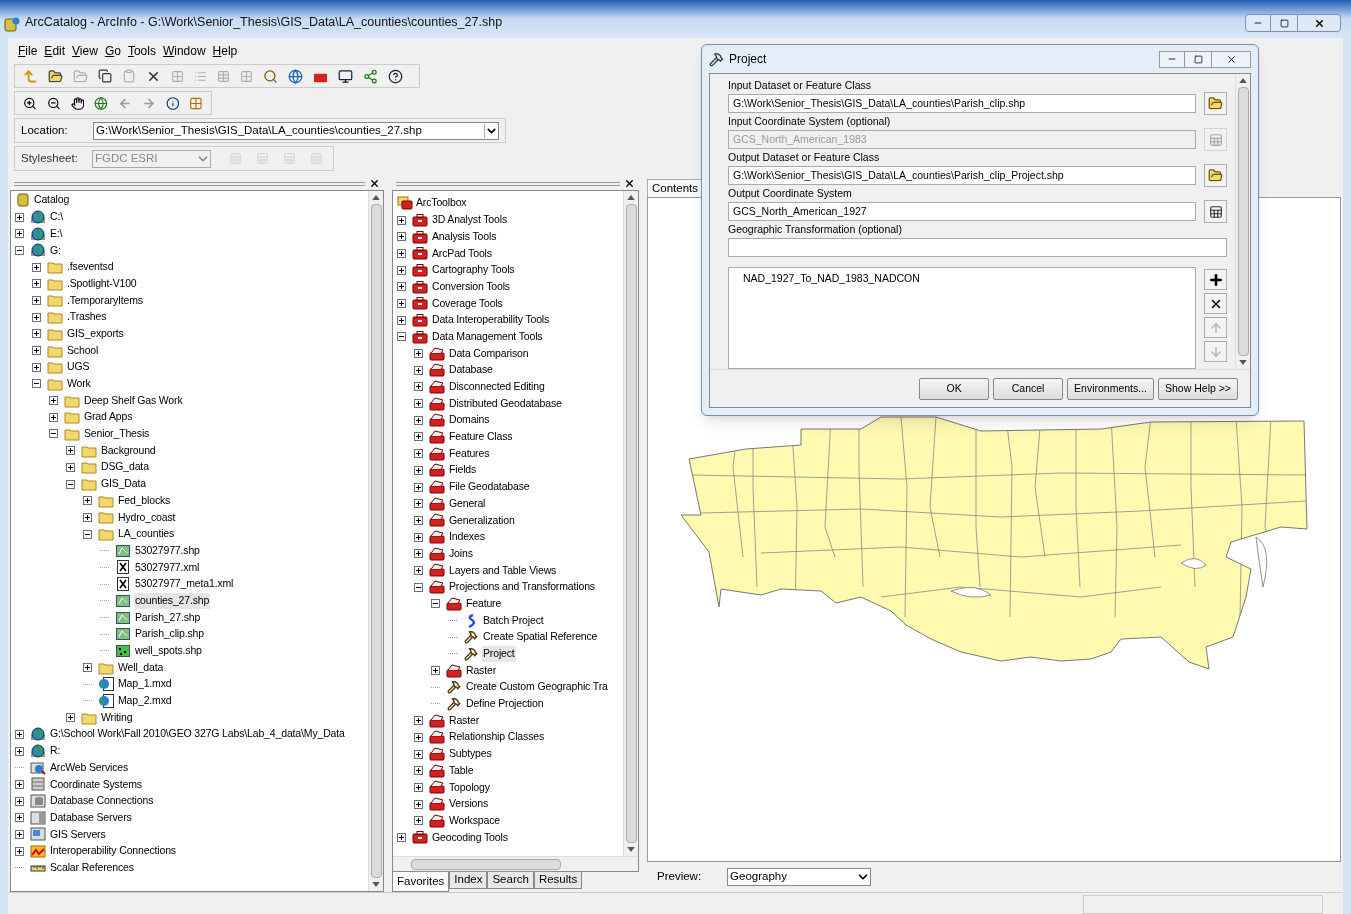  What do you see at coordinates (28, 51) in the screenshot?
I see `menu-item: File` at bounding box center [28, 51].